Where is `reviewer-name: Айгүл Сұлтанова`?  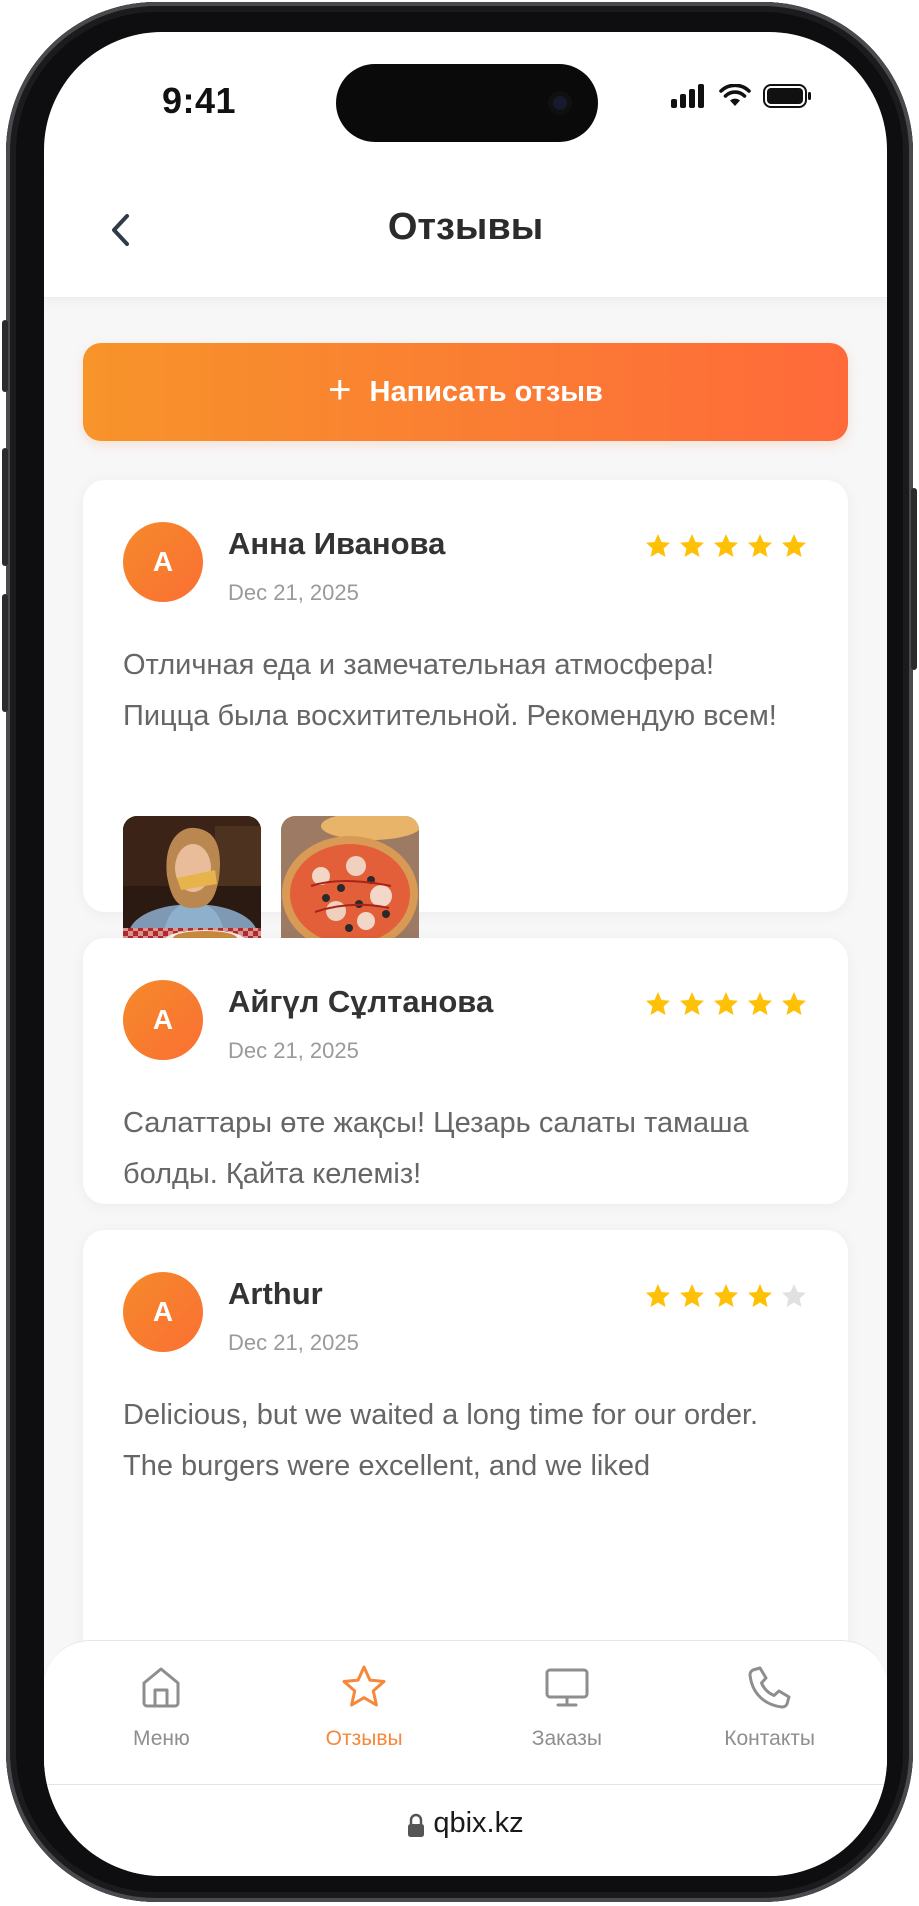
reviewer-name: Айгүл Сұлтанова is located at coordinates (361, 1001).